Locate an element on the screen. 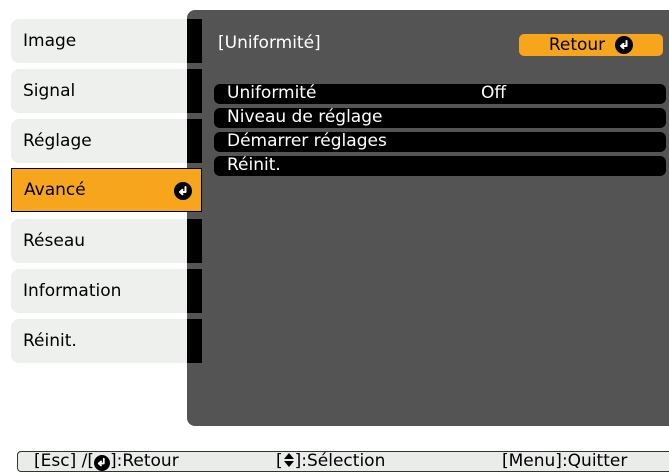 This screenshot has height=472, width=669. select-hint: []:Sélection is located at coordinates (331, 461).